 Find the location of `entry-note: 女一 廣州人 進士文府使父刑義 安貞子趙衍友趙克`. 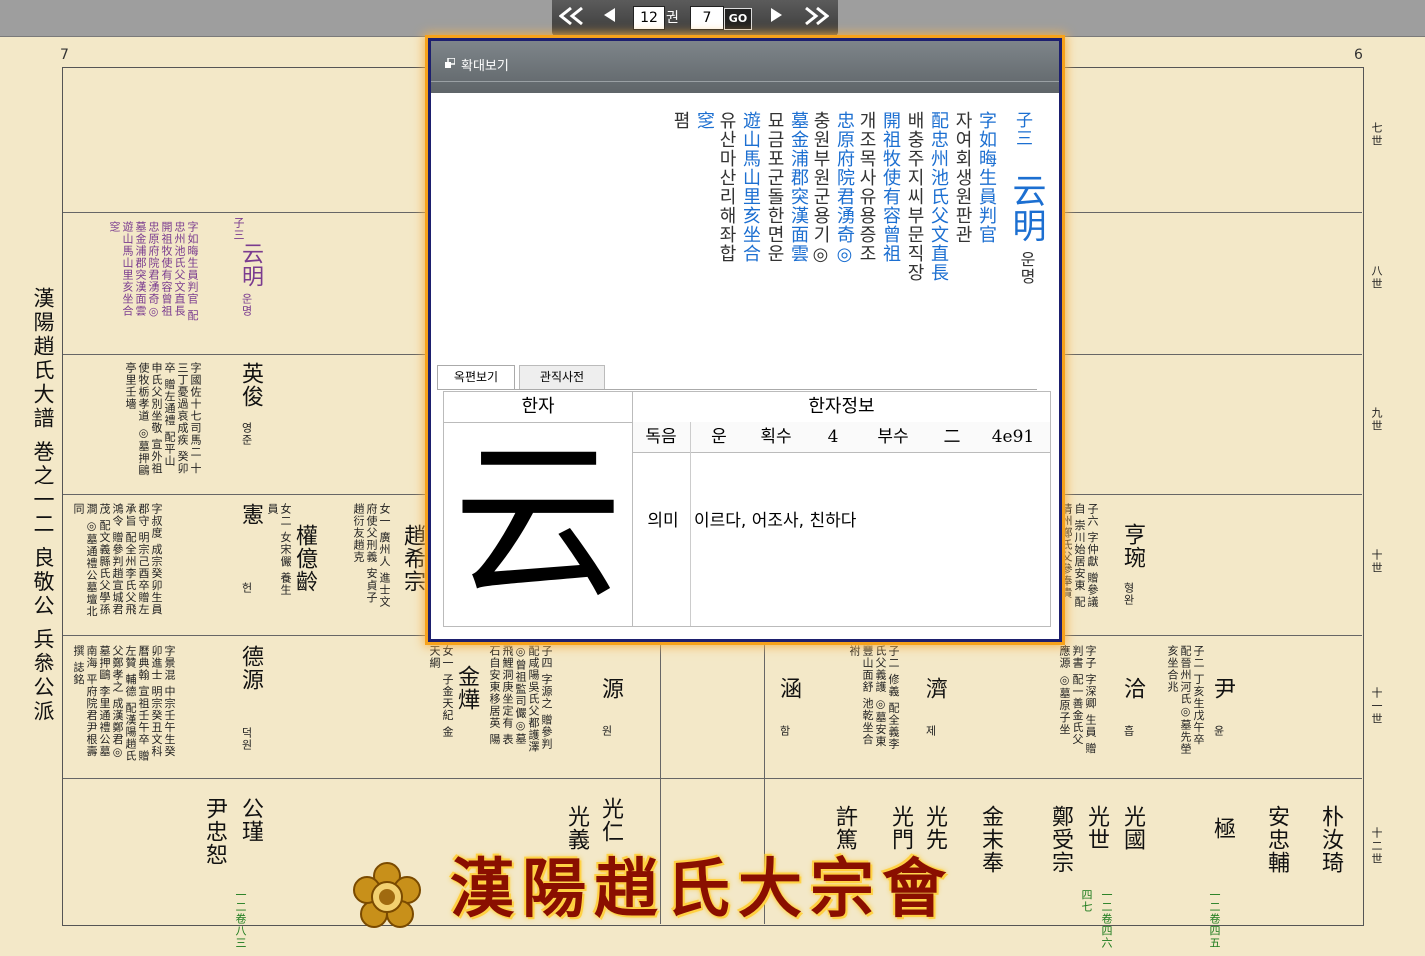

entry-note: 女一 廣州人 進士文府使父刑義 安貞子趙衍友趙克 is located at coordinates (371, 555).